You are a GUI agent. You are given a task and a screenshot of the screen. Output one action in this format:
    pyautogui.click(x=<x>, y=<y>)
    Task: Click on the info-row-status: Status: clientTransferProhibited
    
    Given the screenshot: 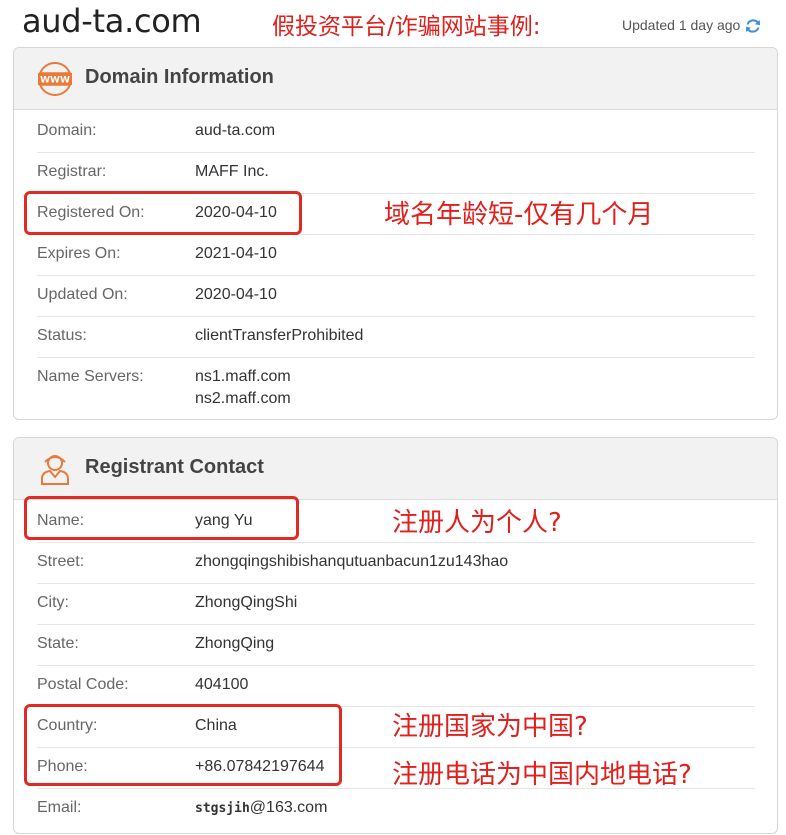 What is the action you would take?
    pyautogui.click(x=396, y=342)
    